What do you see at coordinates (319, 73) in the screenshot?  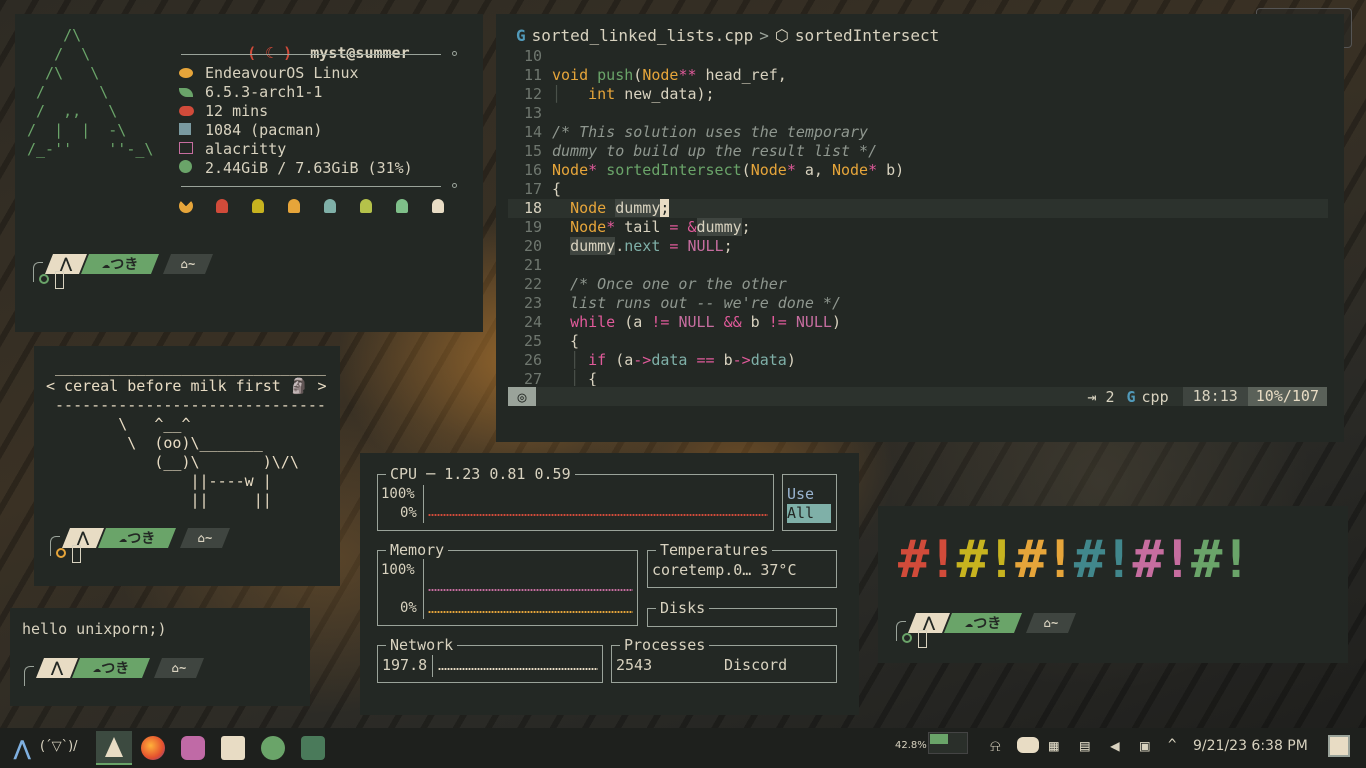 I see `os-row: EndeavourOS Linux` at bounding box center [319, 73].